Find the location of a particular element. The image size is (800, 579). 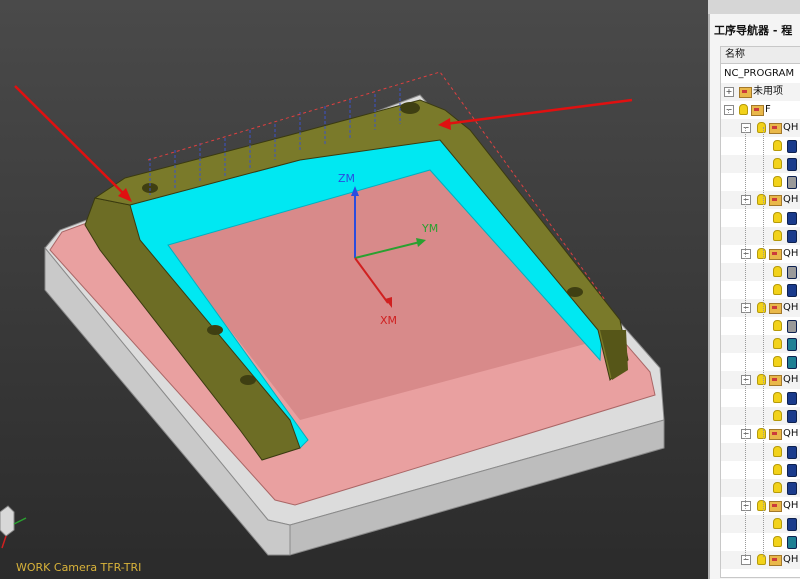

tree-row-root: NC_PROGRAM is located at coordinates (760, 74).